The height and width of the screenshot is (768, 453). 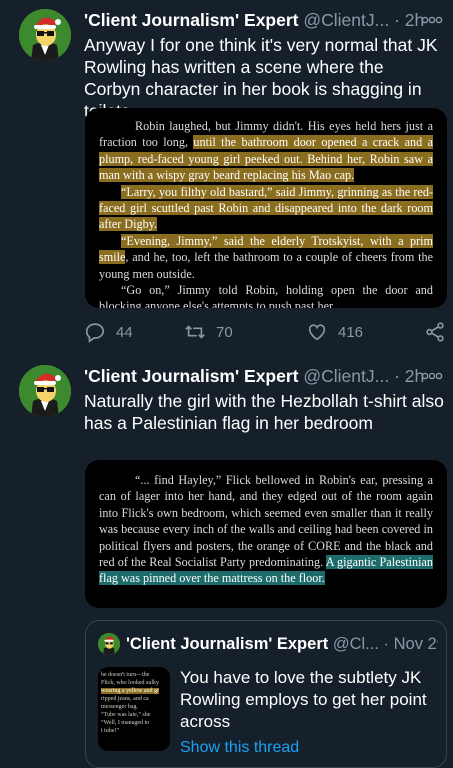 I want to click on show-thread-link: Show this thread, so click(x=239, y=748).